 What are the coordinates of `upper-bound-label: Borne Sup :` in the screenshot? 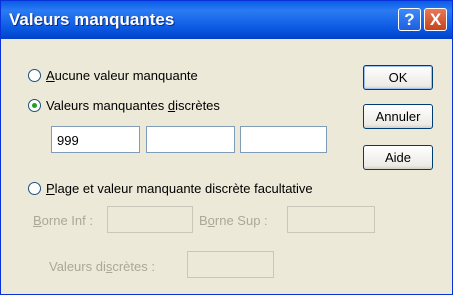 It's located at (233, 220).